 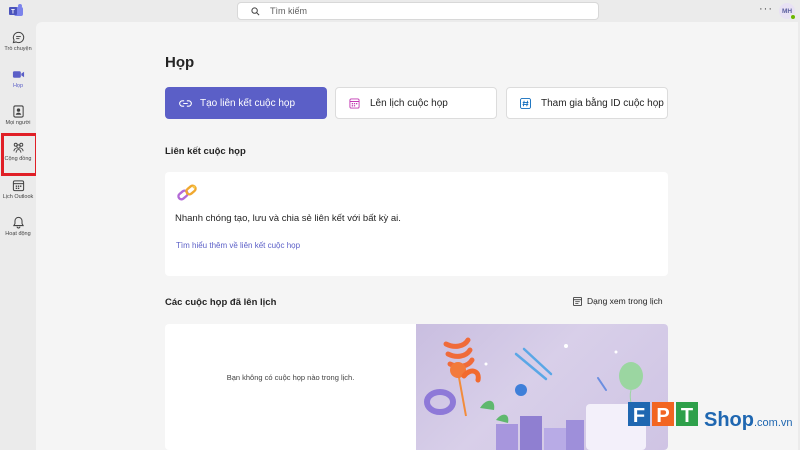 What do you see at coordinates (773, 423) in the screenshot?
I see `domain-text: .com.vn` at bounding box center [773, 423].